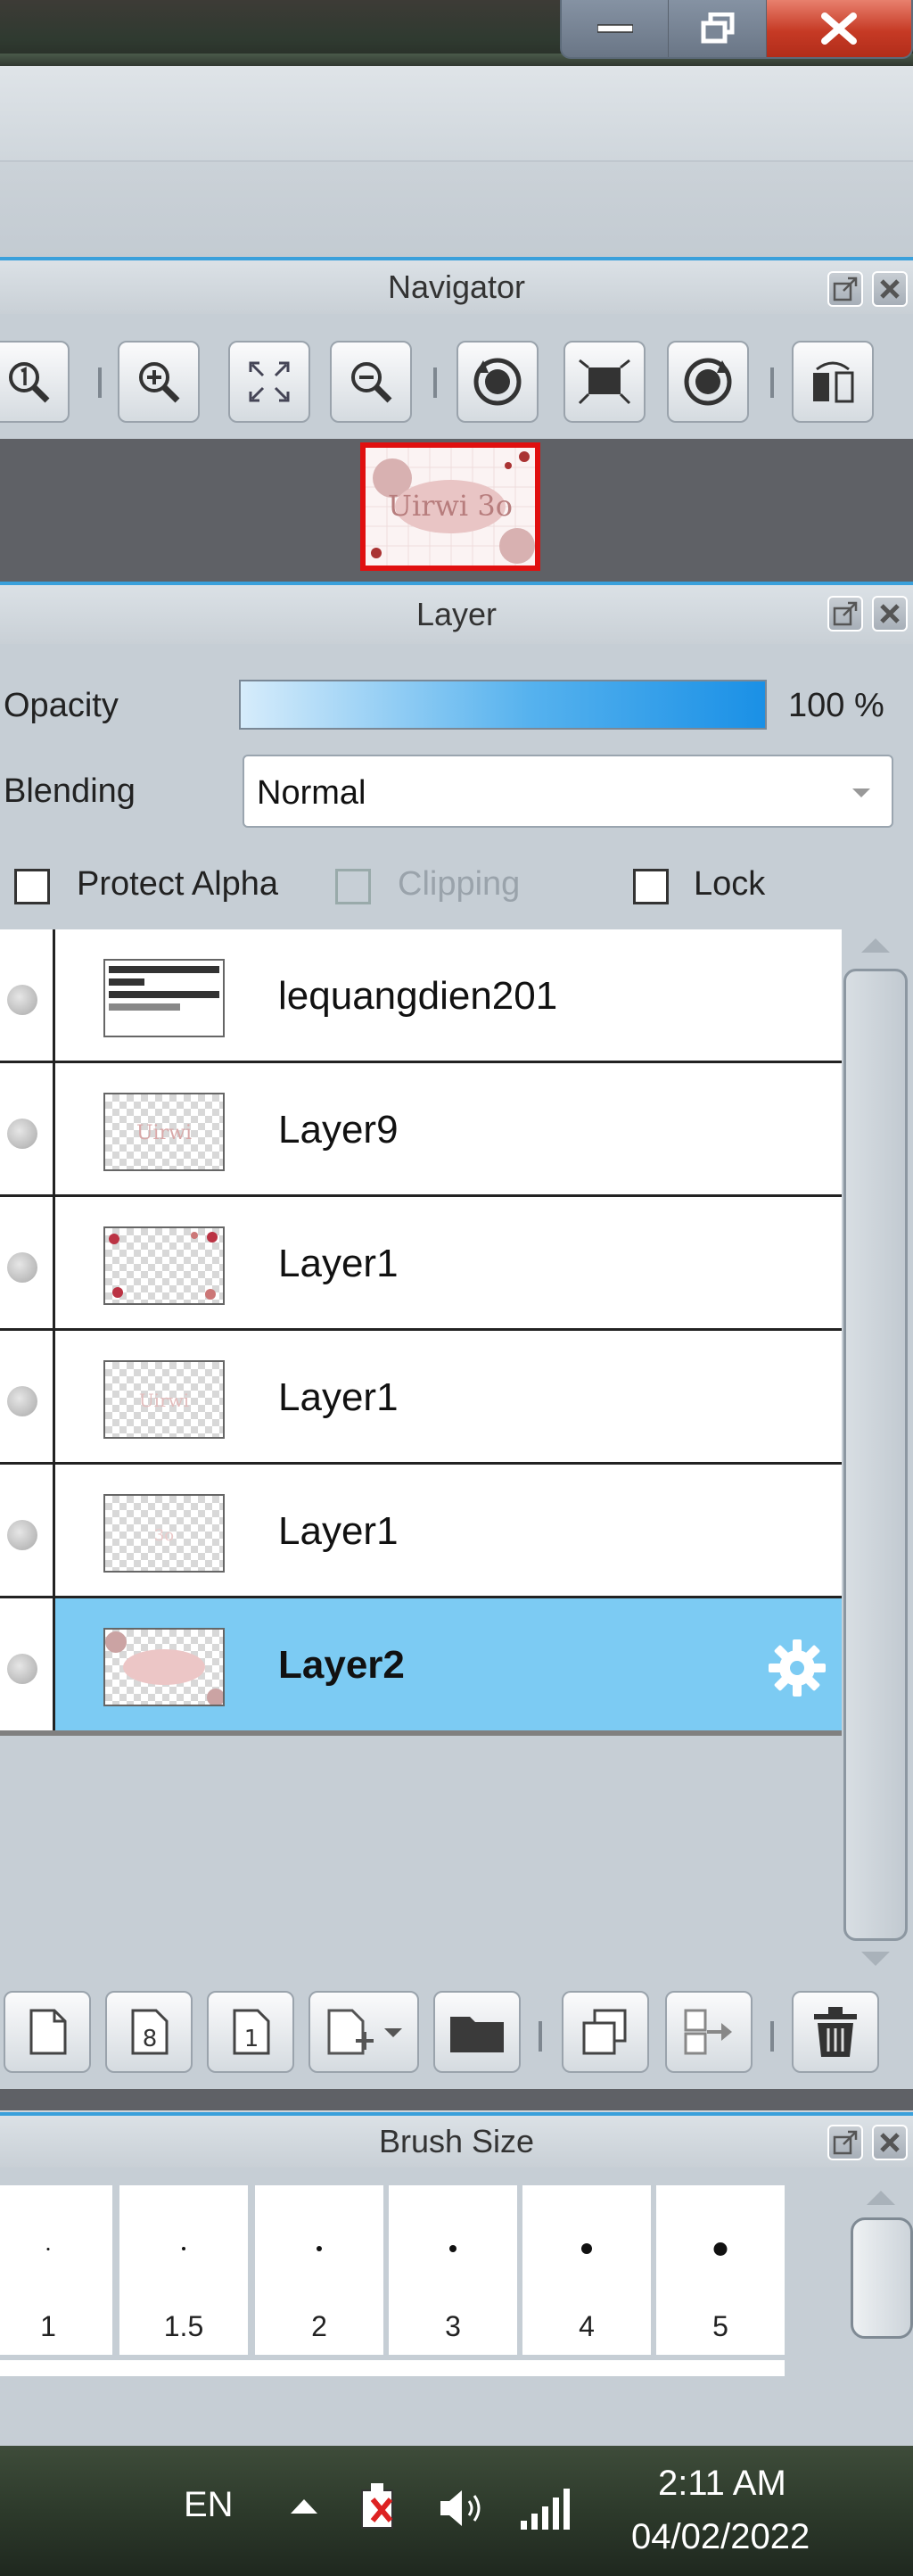 Image resolution: width=913 pixels, height=2576 pixels. I want to click on zoom-actual-icon, so click(29, 382).